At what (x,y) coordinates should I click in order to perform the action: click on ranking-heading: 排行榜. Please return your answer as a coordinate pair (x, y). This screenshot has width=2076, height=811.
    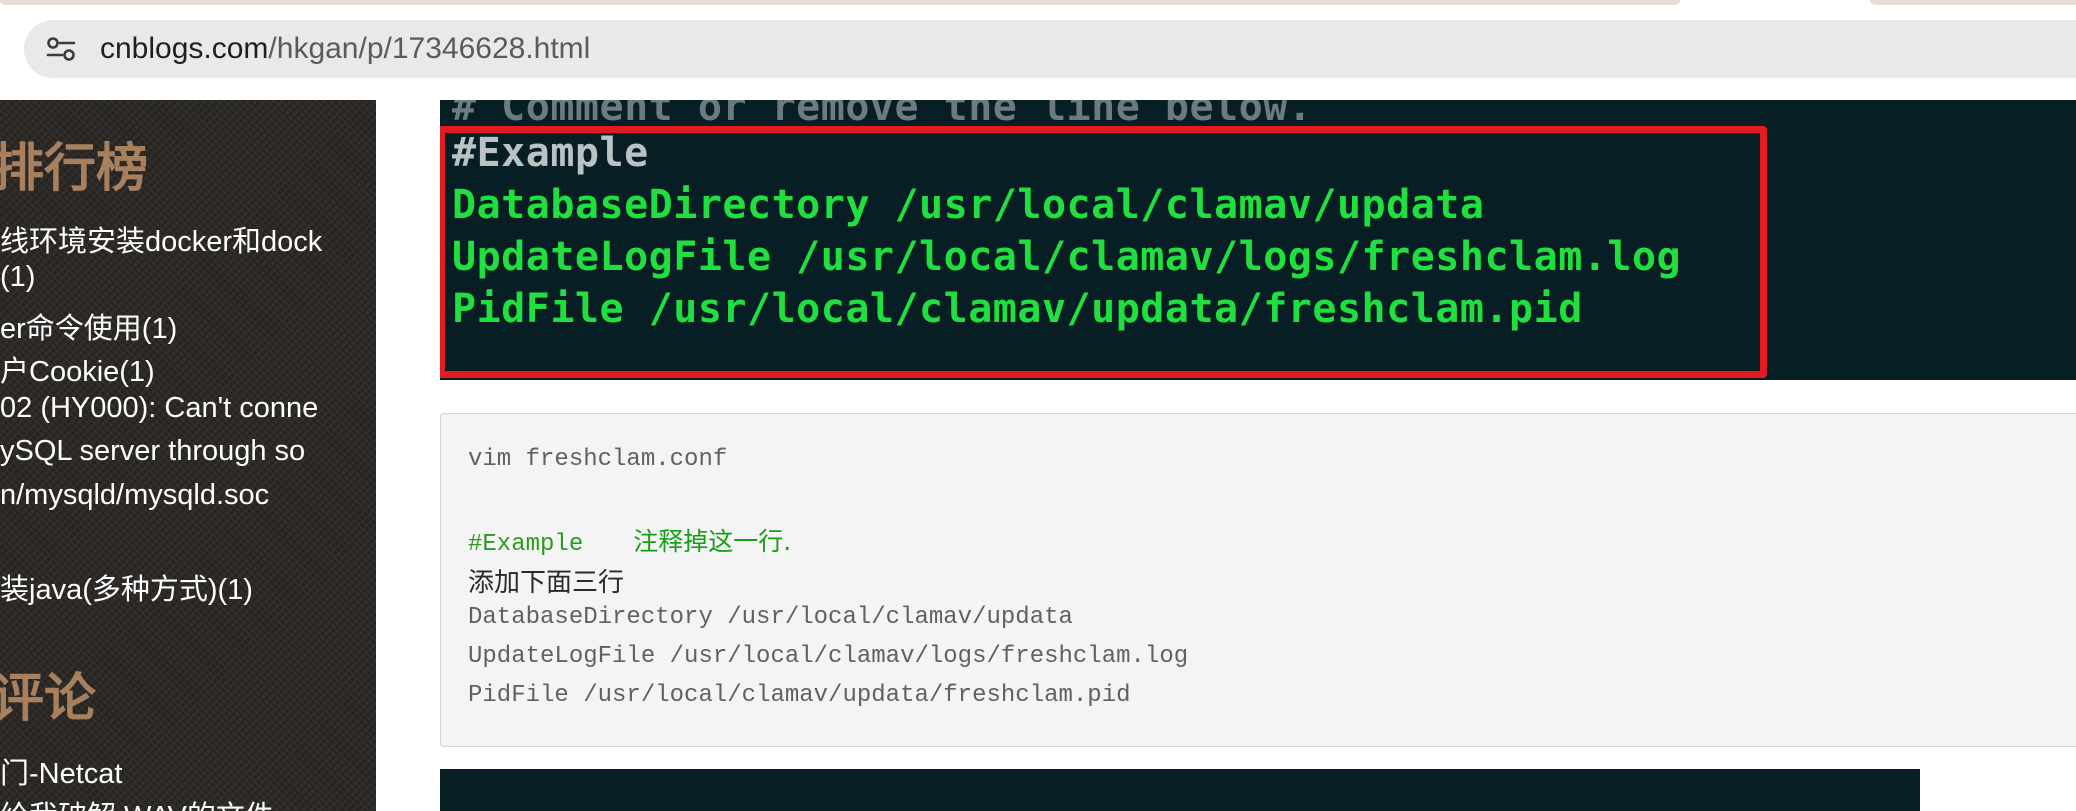
    Looking at the image, I should click on (74, 169).